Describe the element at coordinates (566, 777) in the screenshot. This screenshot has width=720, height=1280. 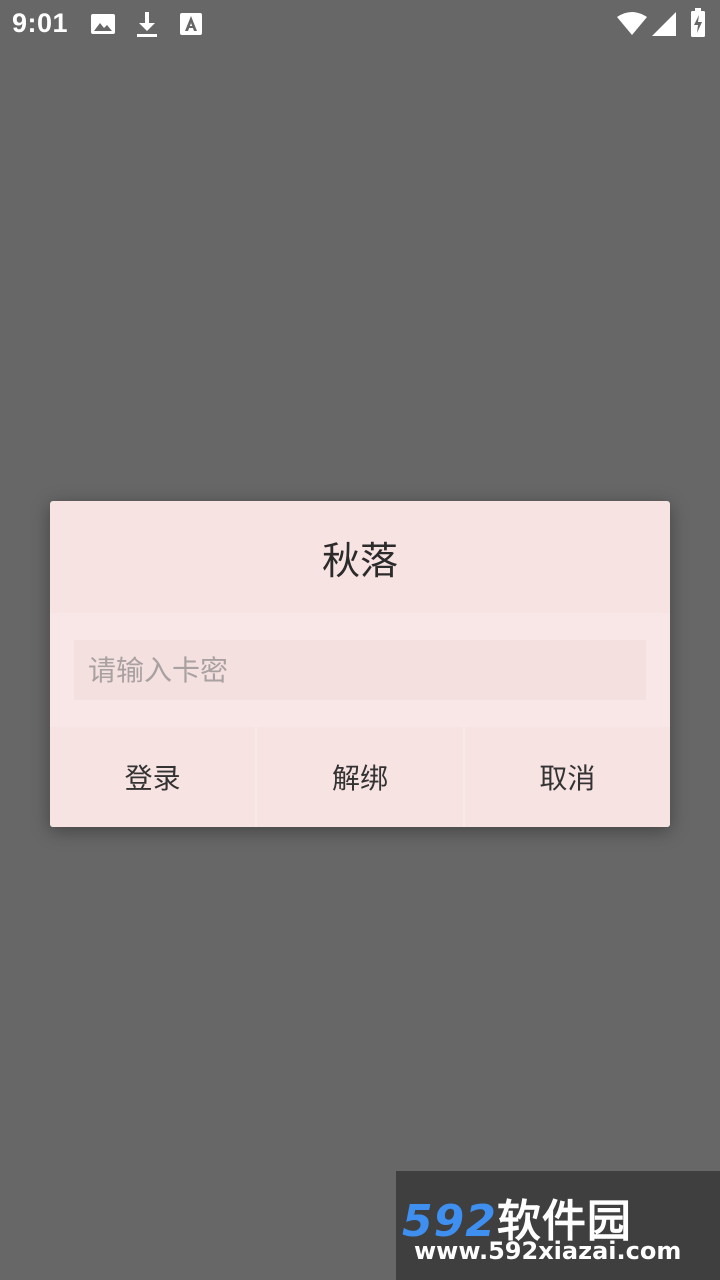
I see `cancel-button: 取消` at that location.